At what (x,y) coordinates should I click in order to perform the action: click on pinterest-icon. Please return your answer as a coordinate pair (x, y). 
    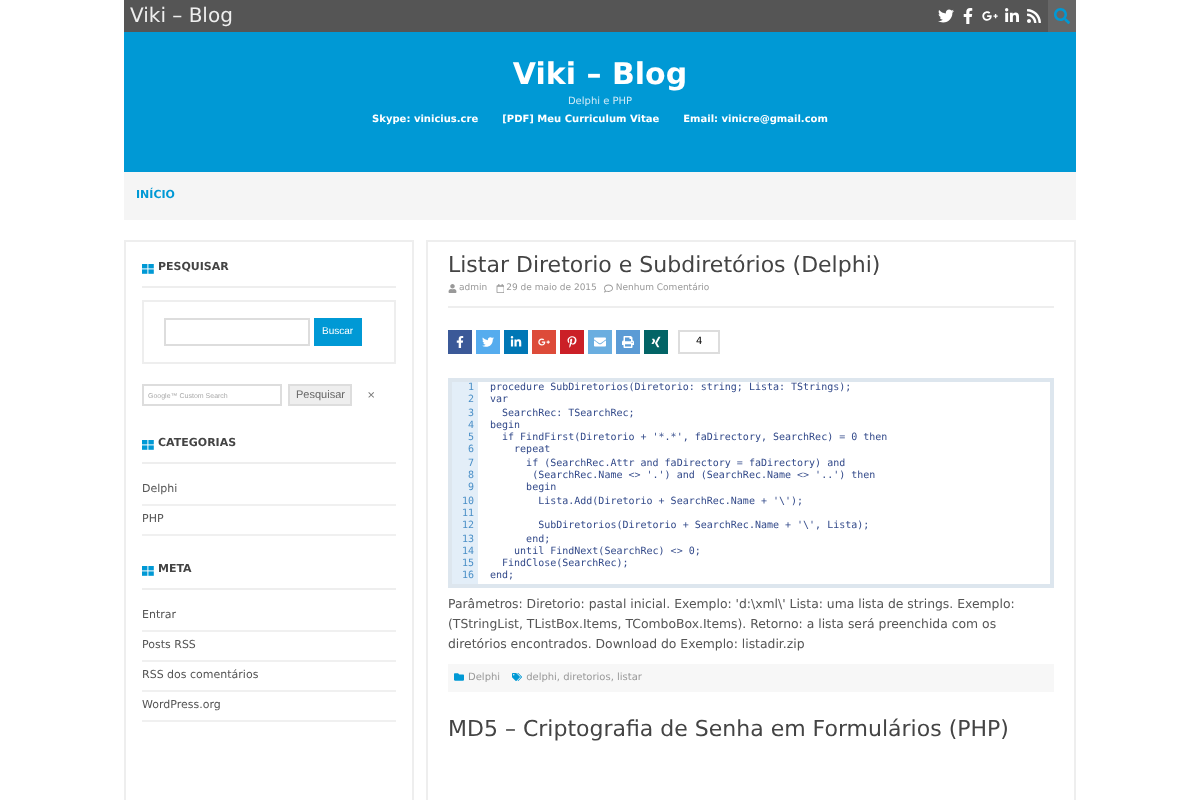
    Looking at the image, I should click on (572, 342).